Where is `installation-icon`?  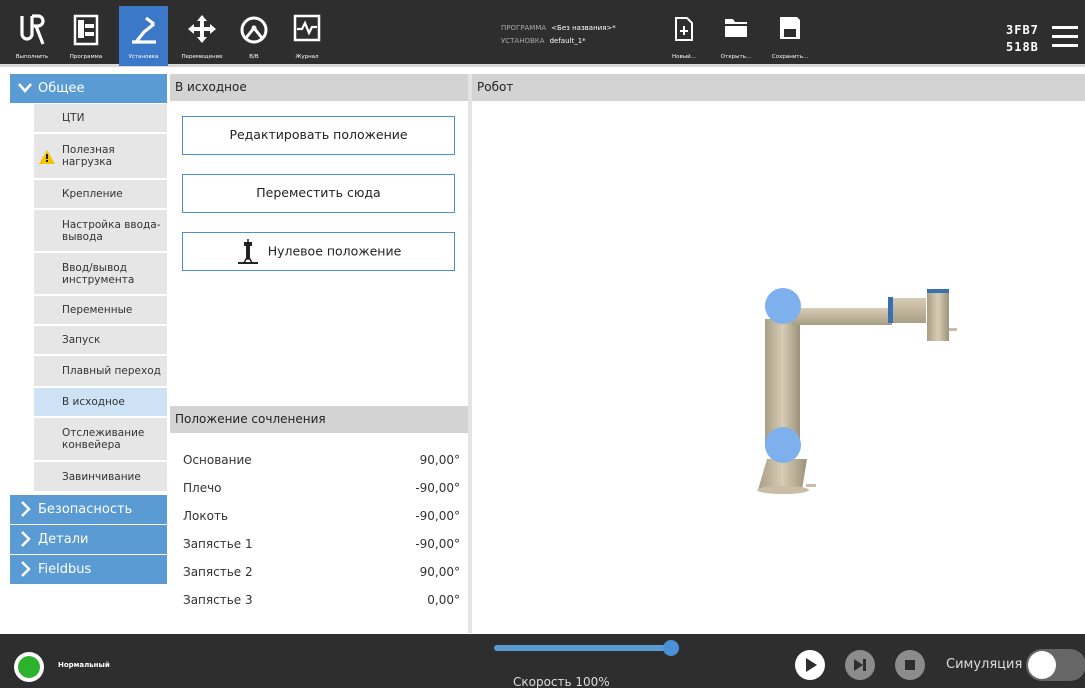 installation-icon is located at coordinates (144, 32).